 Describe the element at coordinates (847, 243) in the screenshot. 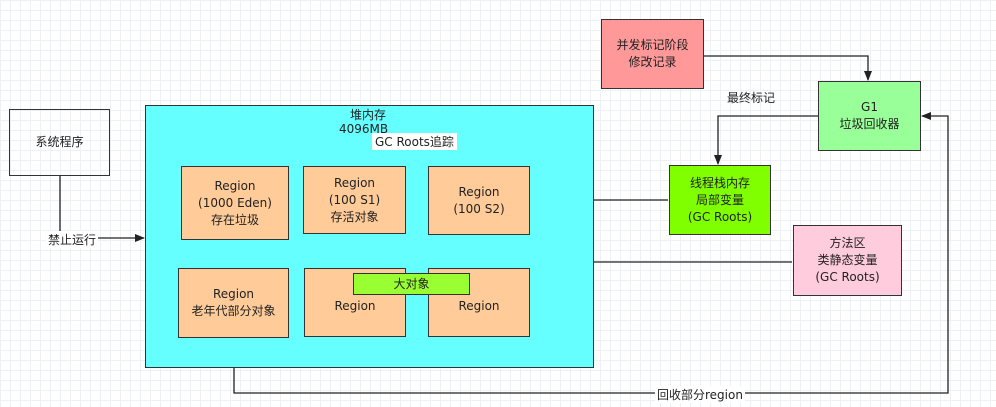

I see `method-area-line1: 方法区` at that location.